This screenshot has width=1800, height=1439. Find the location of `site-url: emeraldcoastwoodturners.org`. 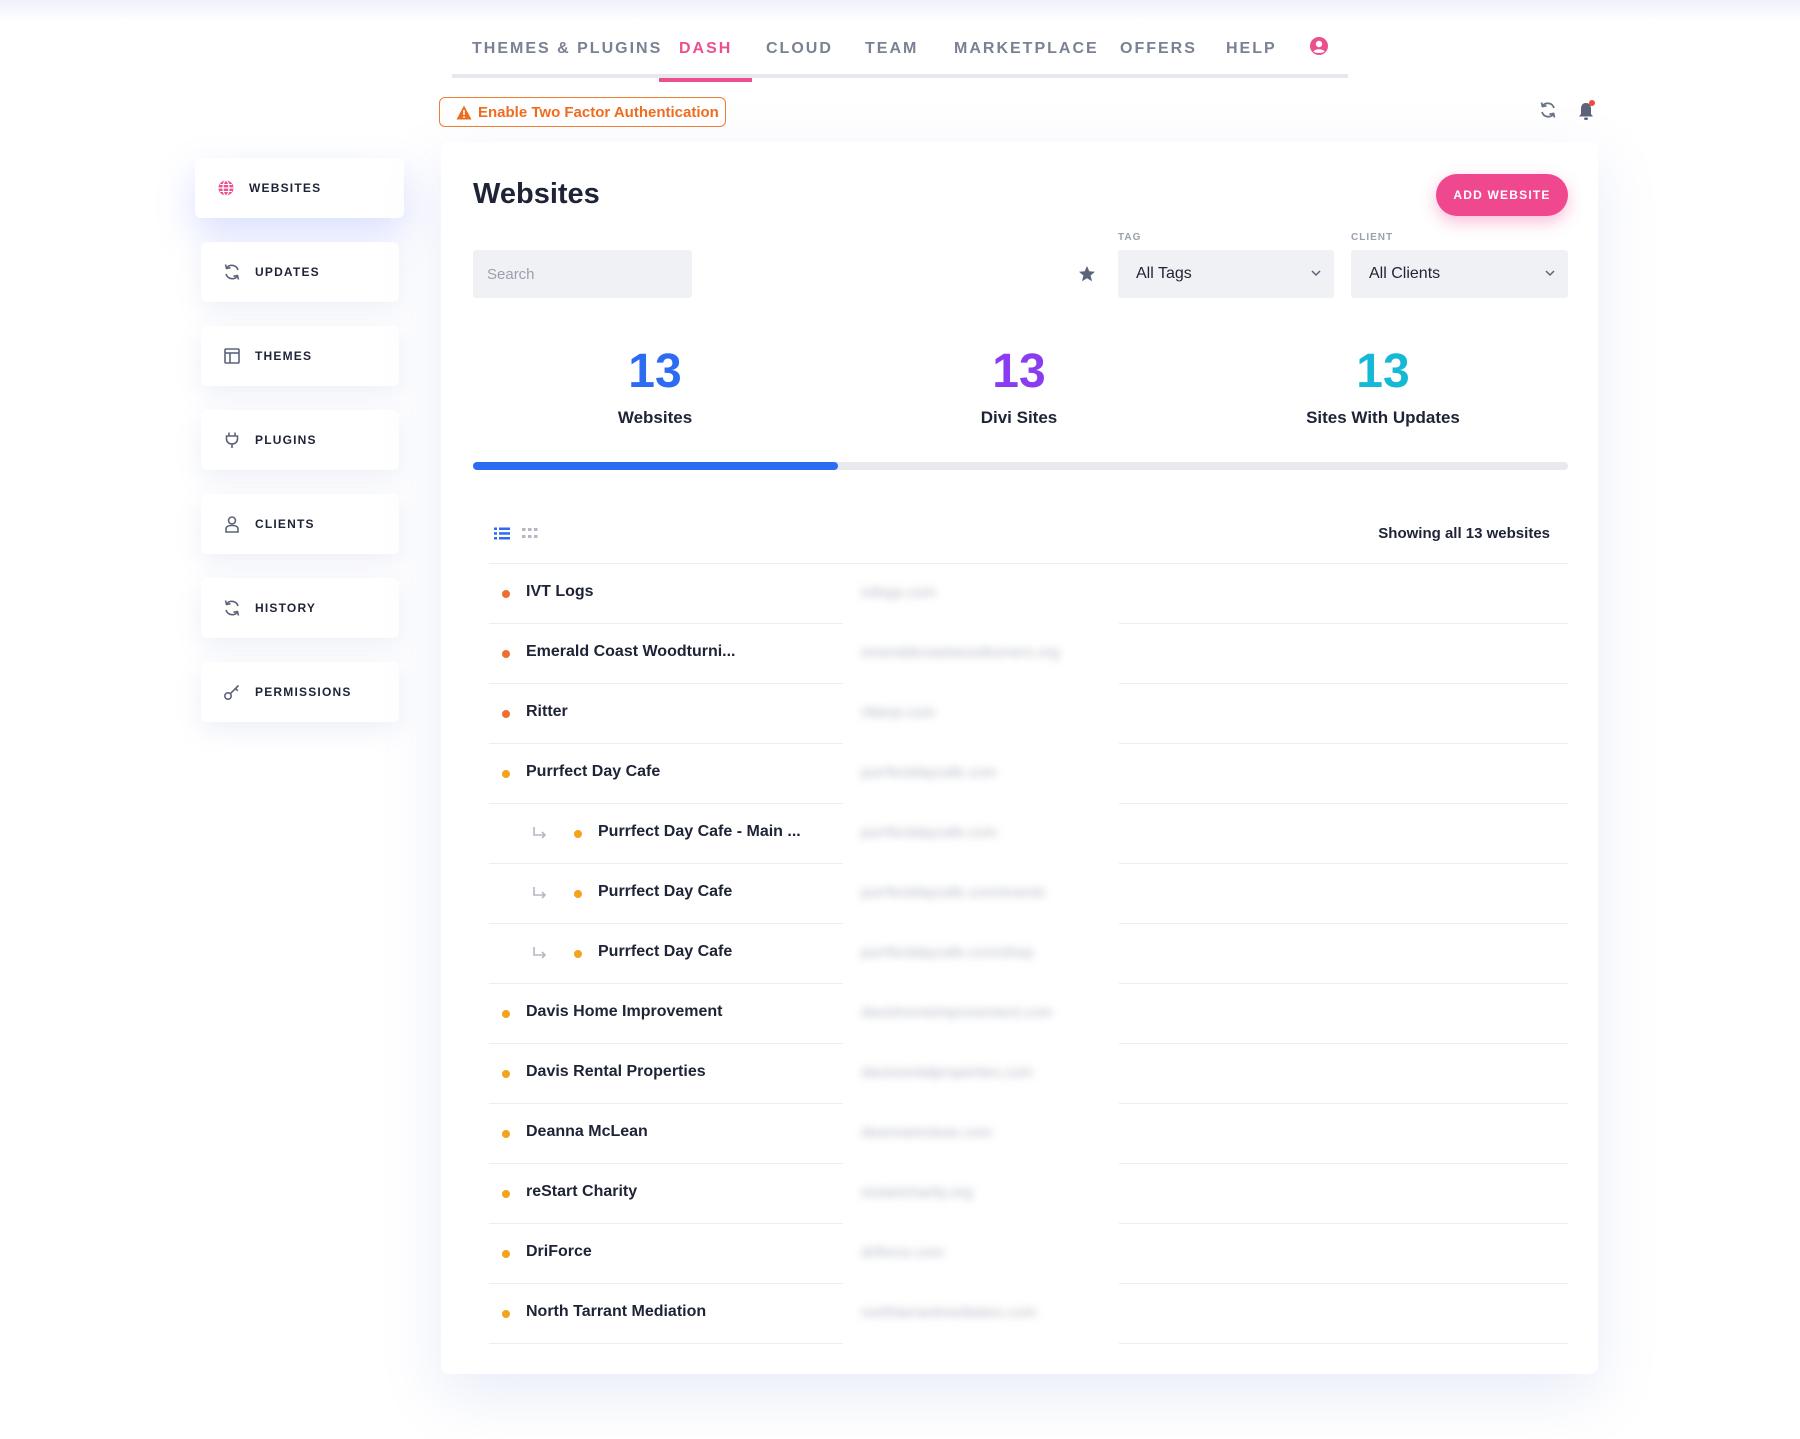

site-url: emeraldcoastwoodturners.org is located at coordinates (960, 652).